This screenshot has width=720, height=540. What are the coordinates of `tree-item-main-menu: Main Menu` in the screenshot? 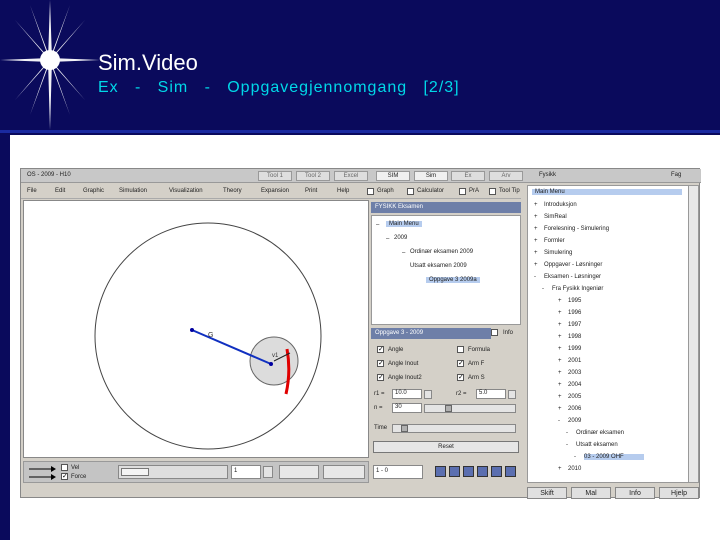 It's located at (404, 224).